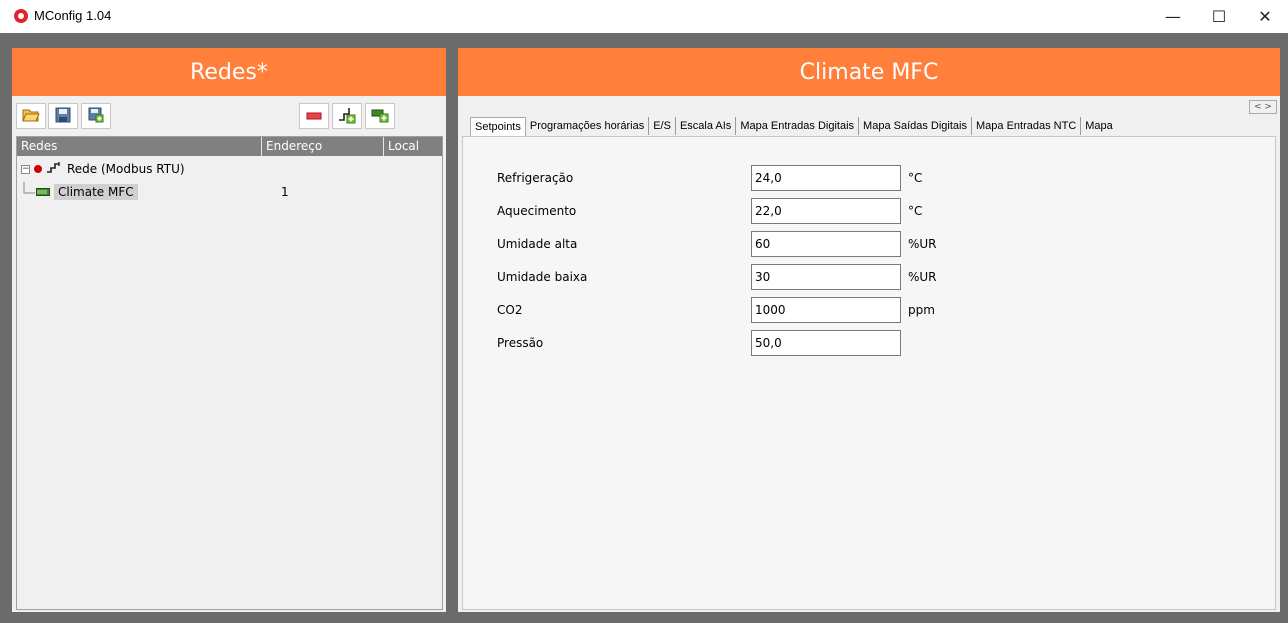  I want to click on collapse-icon: −, so click(25, 169).